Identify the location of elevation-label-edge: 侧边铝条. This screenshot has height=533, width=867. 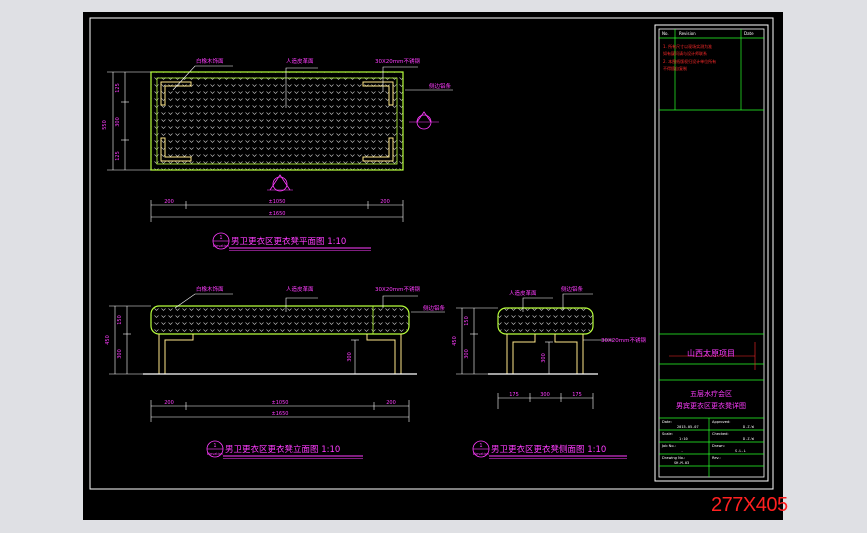
(434, 308).